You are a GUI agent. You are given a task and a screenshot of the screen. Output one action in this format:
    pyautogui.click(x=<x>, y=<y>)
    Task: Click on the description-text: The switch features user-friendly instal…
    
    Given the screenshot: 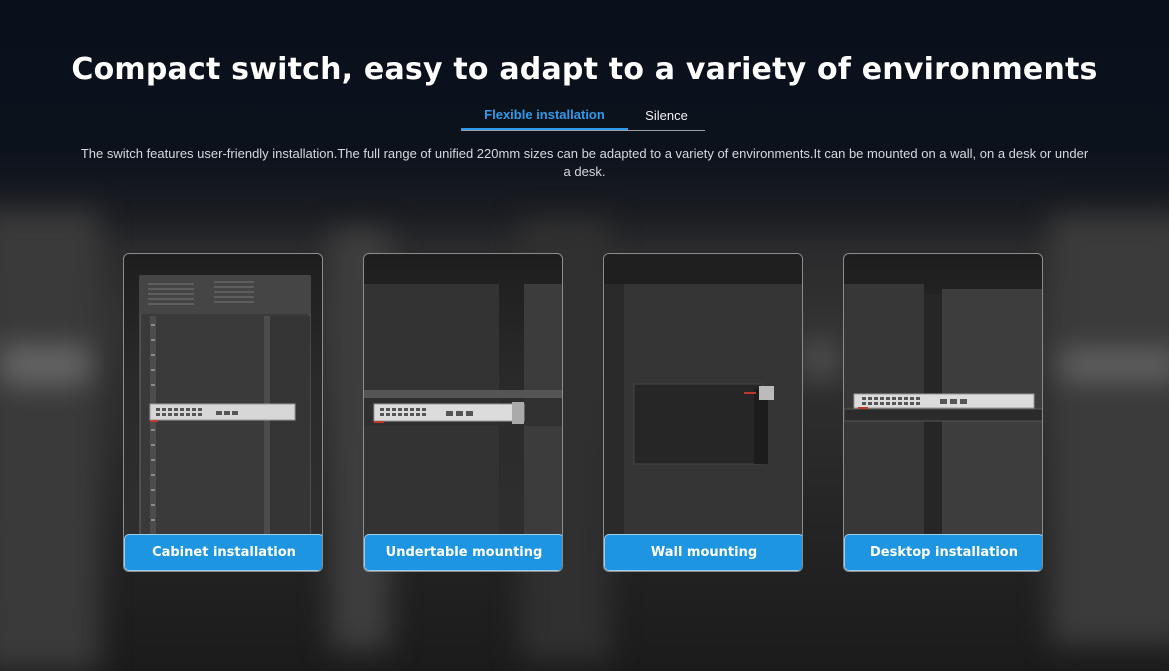 What is the action you would take?
    pyautogui.click(x=584, y=162)
    